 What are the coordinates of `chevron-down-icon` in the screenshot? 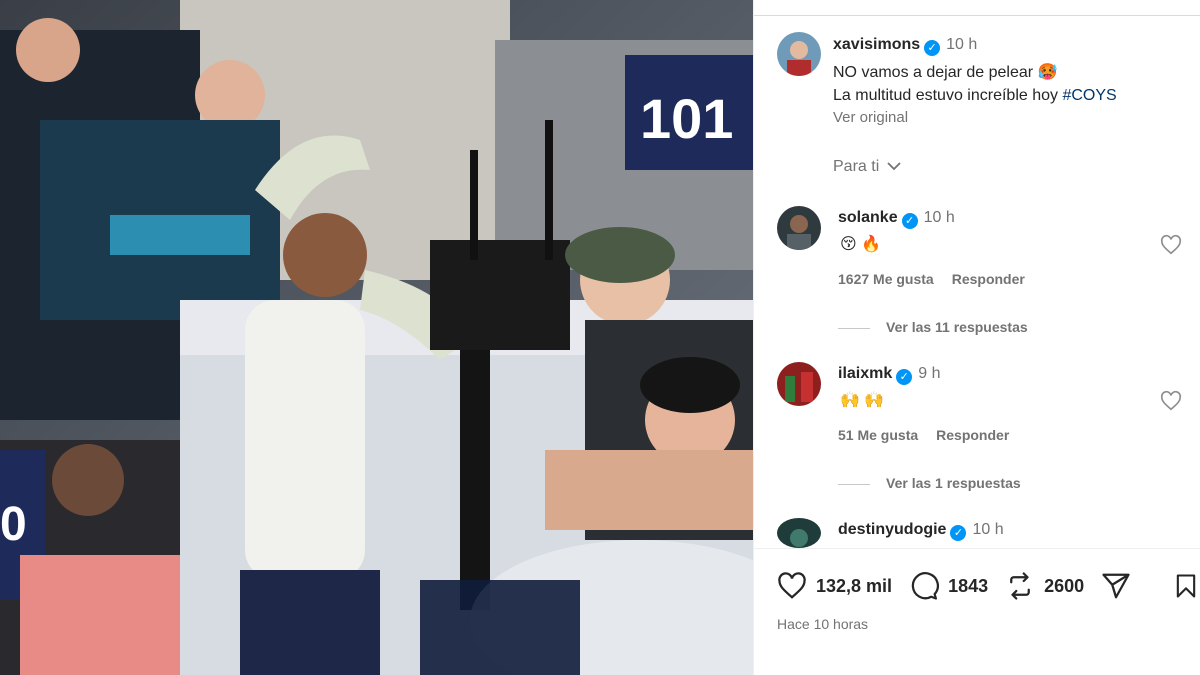 It's located at (894, 166).